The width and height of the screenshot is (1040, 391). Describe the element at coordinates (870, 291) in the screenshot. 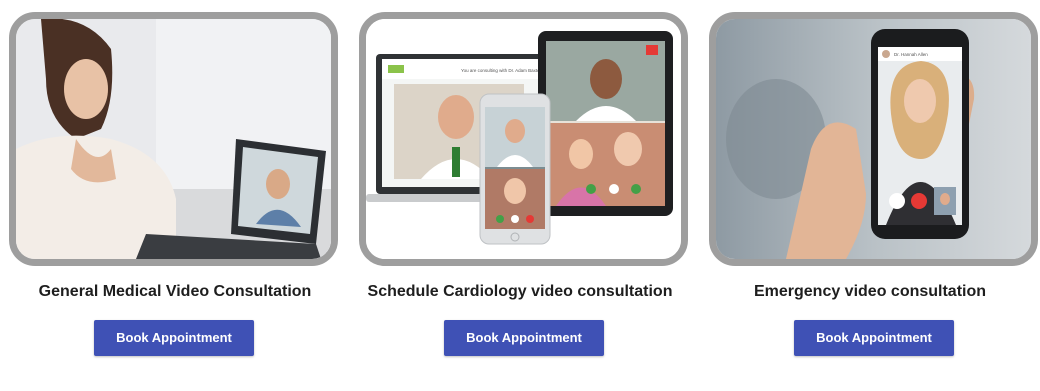

I see `card-title: Emergency video consultation` at that location.